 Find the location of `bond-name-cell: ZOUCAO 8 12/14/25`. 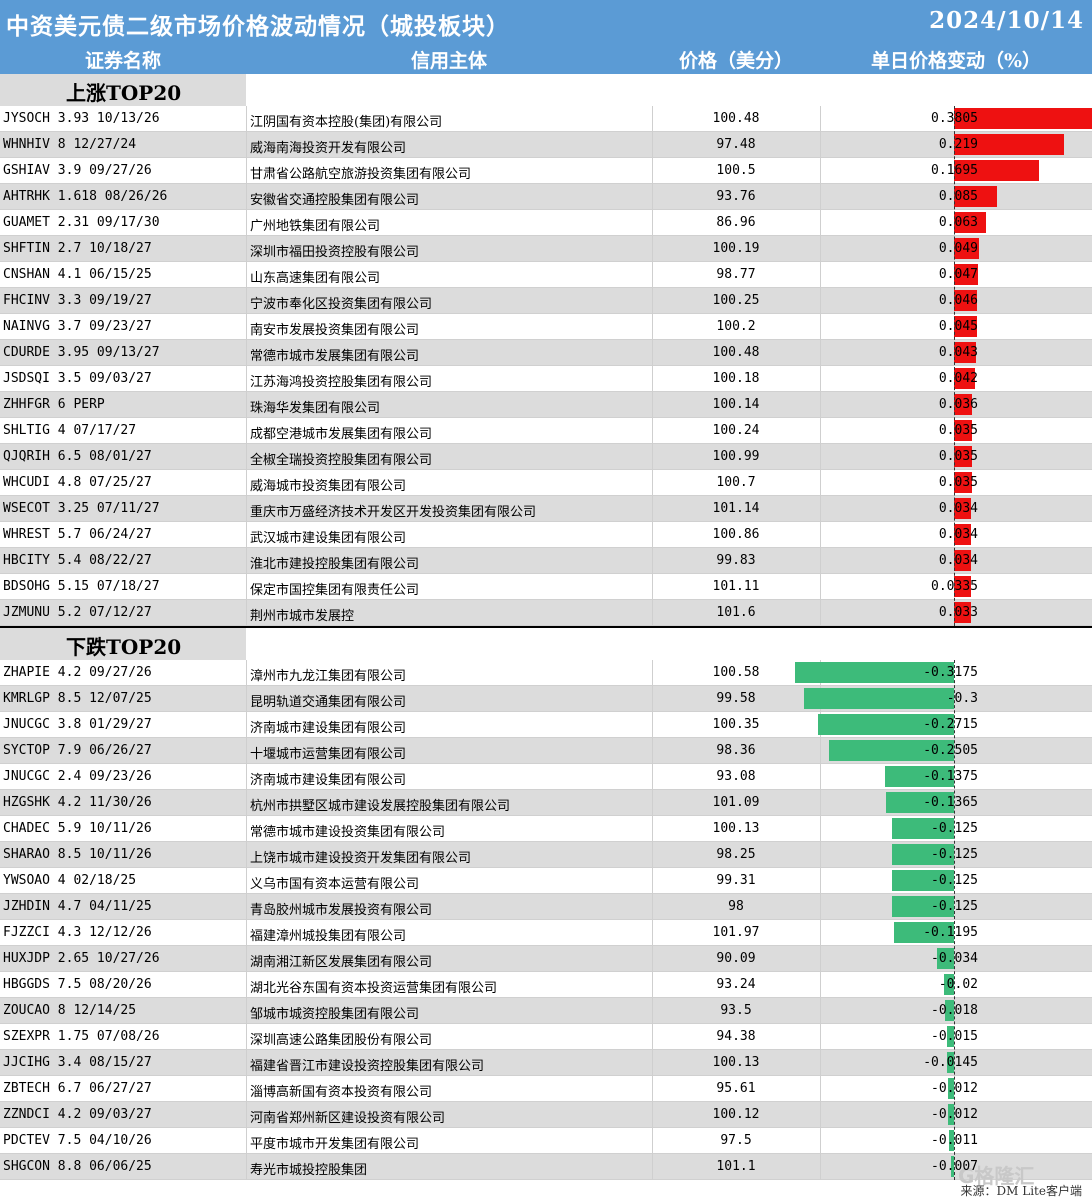

bond-name-cell: ZOUCAO 8 12/14/25 is located at coordinates (70, 1010).